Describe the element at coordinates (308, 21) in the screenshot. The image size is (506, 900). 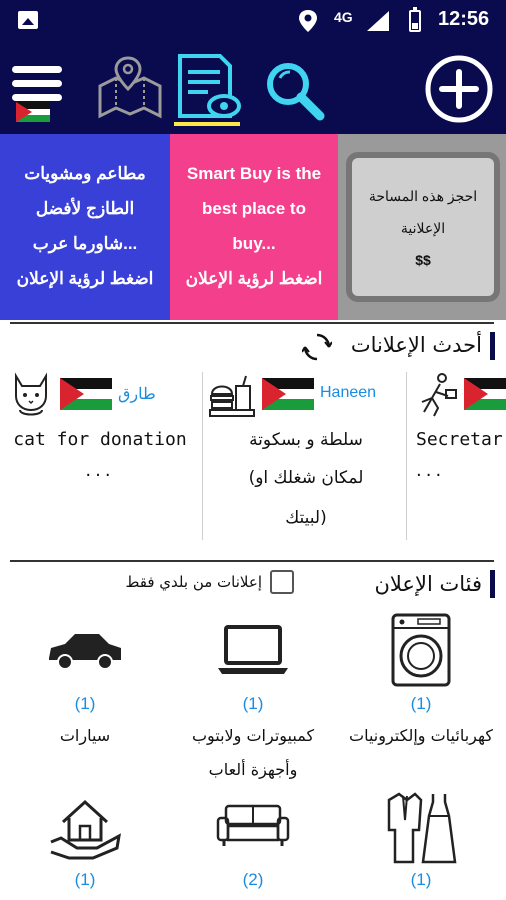
I see `location-icon` at that location.